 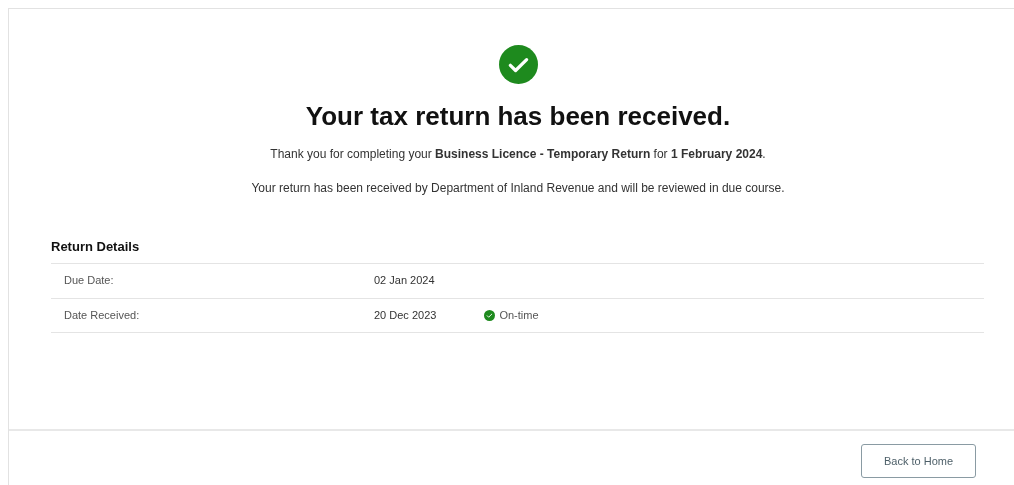 I want to click on confirmation-message: Thank you for completing your Business Licence - Temporary Return for 1 February 2024., so click(x=518, y=154).